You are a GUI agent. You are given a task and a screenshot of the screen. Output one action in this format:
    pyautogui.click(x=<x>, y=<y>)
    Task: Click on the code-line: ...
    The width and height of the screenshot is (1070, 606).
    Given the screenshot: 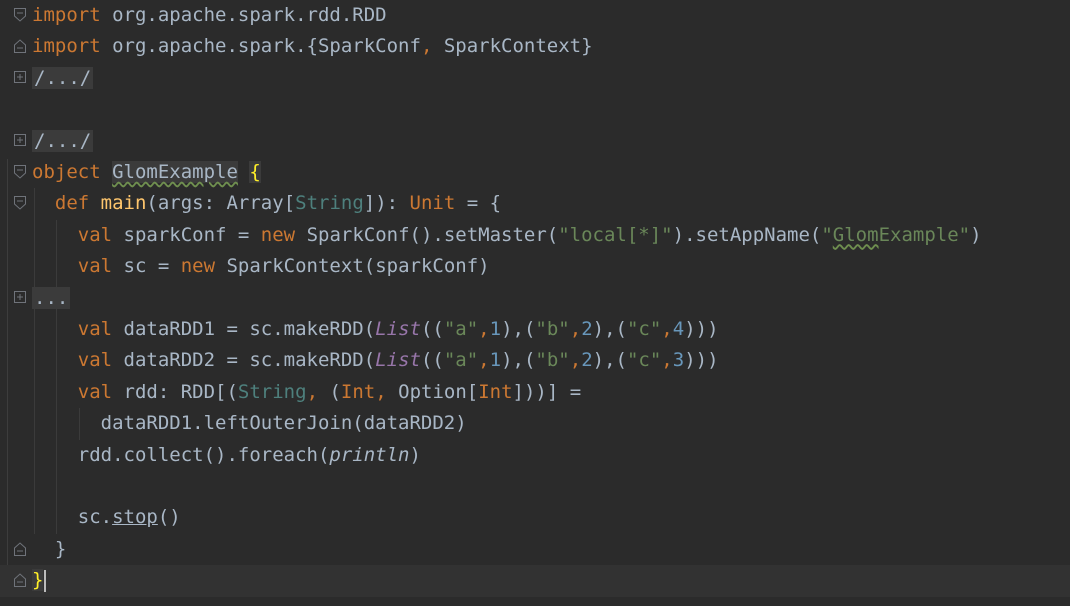 What is the action you would take?
    pyautogui.click(x=535, y=298)
    